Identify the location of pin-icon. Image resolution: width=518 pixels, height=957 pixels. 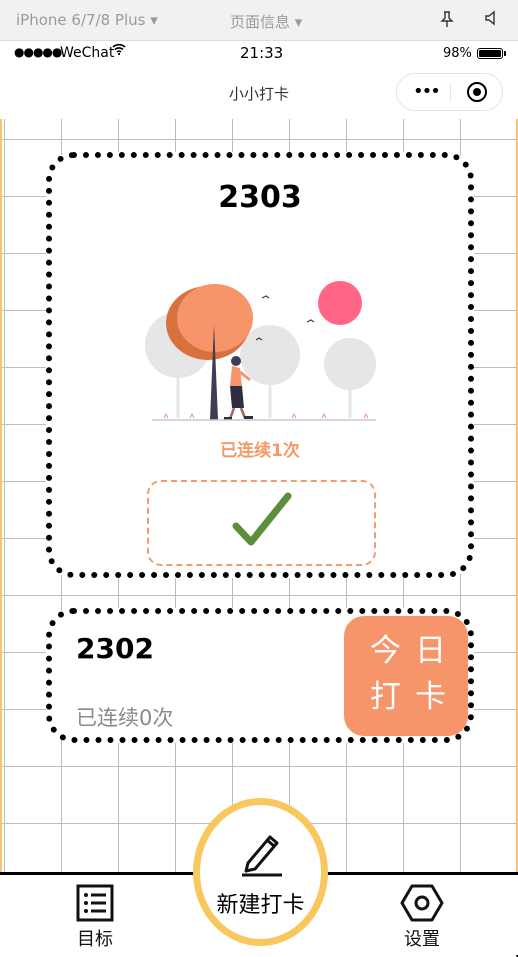
(447, 21).